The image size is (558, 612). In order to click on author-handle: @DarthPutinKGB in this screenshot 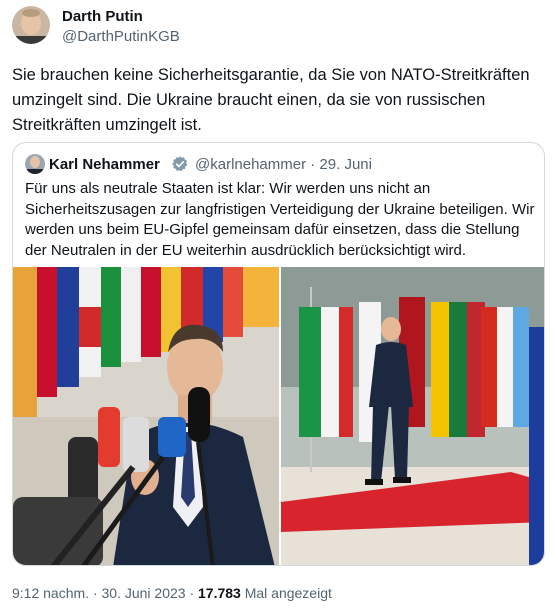, I will do `click(121, 36)`.